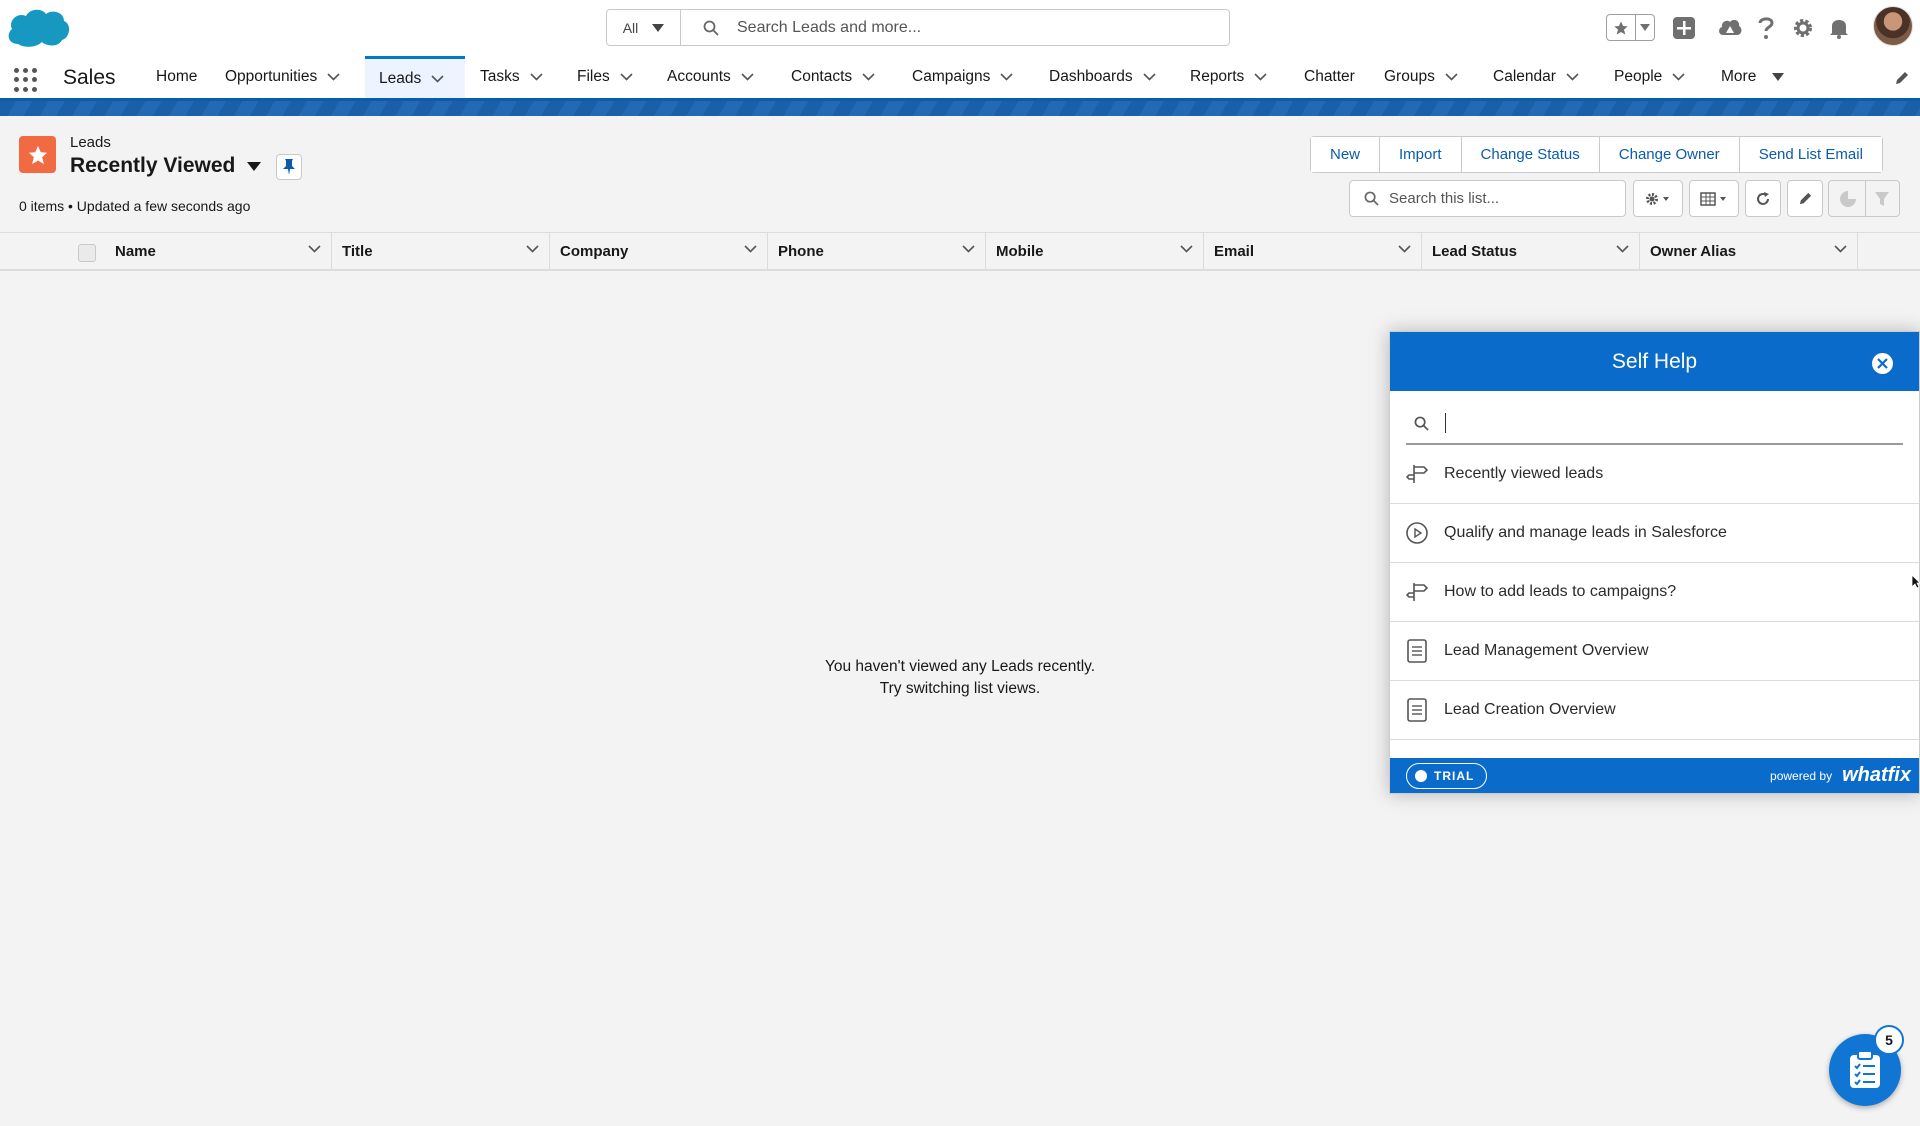 This screenshot has height=1126, width=1920. Describe the element at coordinates (166, 166) in the screenshot. I see `list-view-selector: Recently Viewed` at that location.